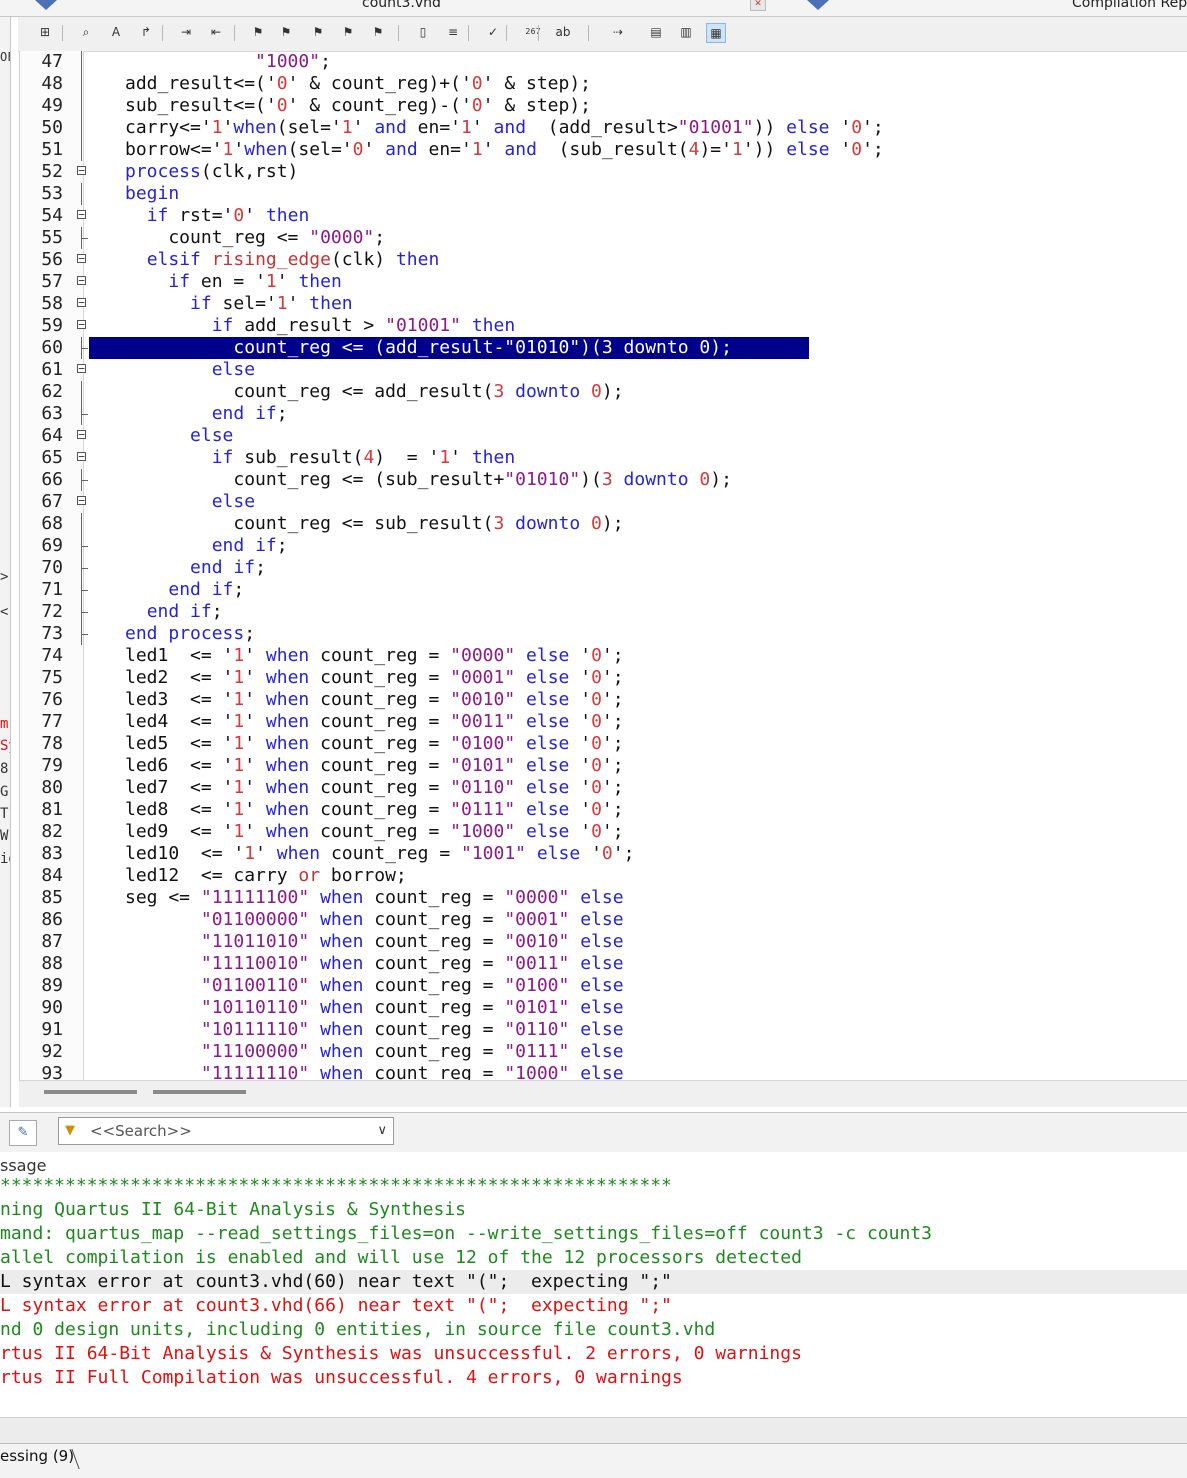 Image resolution: width=1187 pixels, height=1478 pixels. What do you see at coordinates (146, 33) in the screenshot?
I see `goto-line-icon: ↱` at bounding box center [146, 33].